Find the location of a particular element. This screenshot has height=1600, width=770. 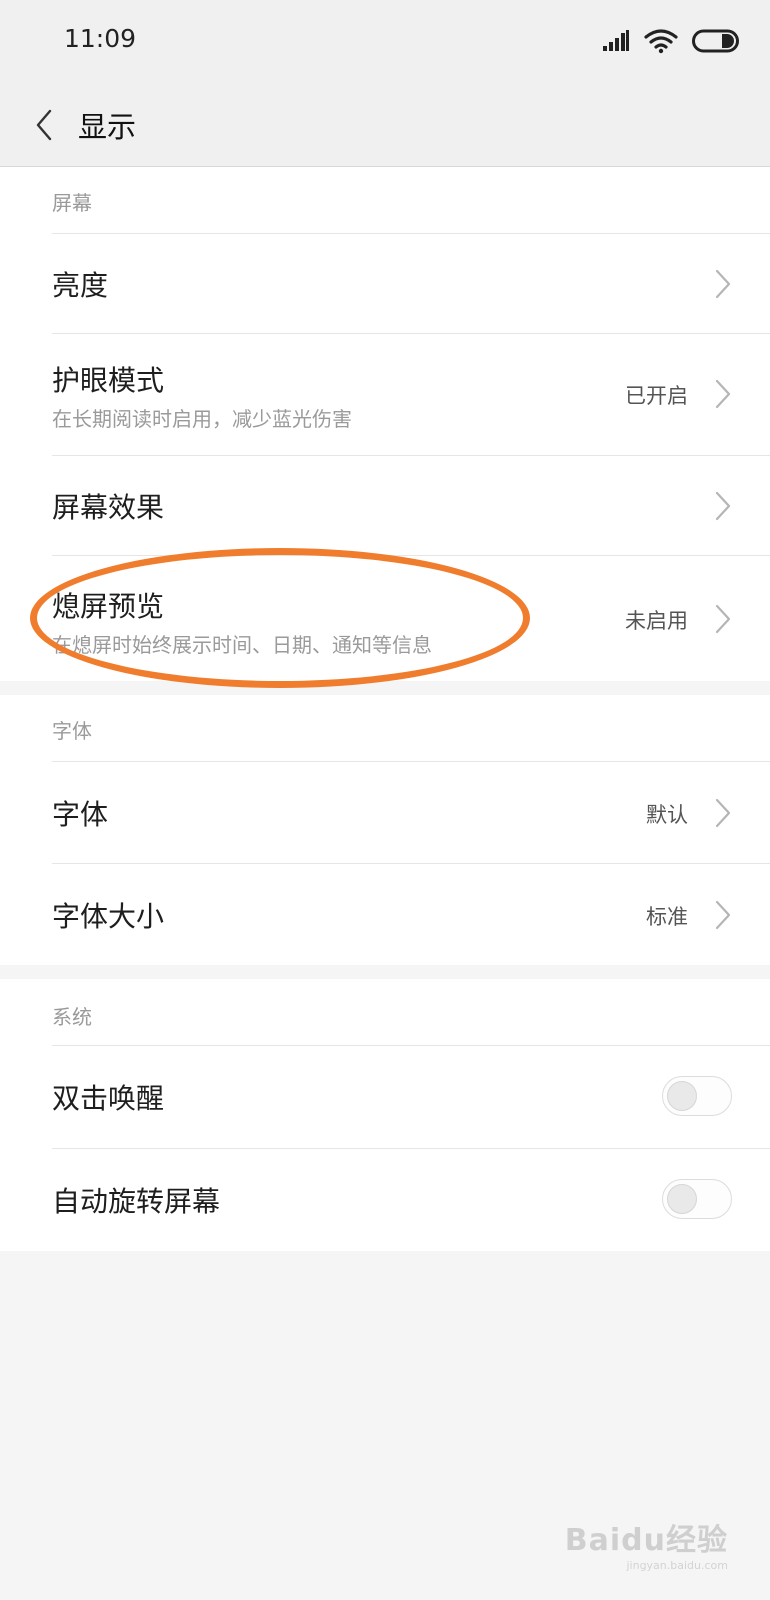

row-title: 屏幕效果 is located at coordinates (108, 507).